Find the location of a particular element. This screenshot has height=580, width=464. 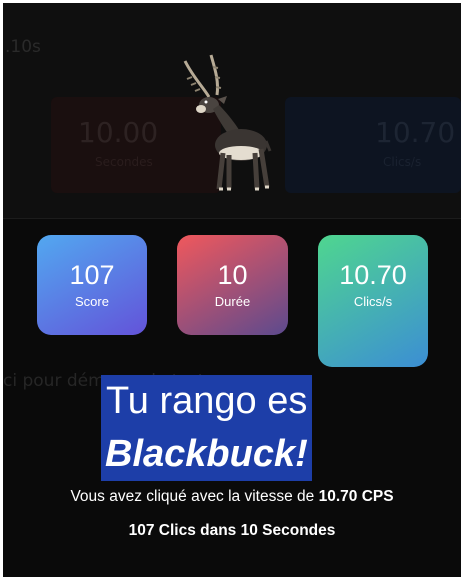

background-duration-hint: .10s is located at coordinates (23, 47).